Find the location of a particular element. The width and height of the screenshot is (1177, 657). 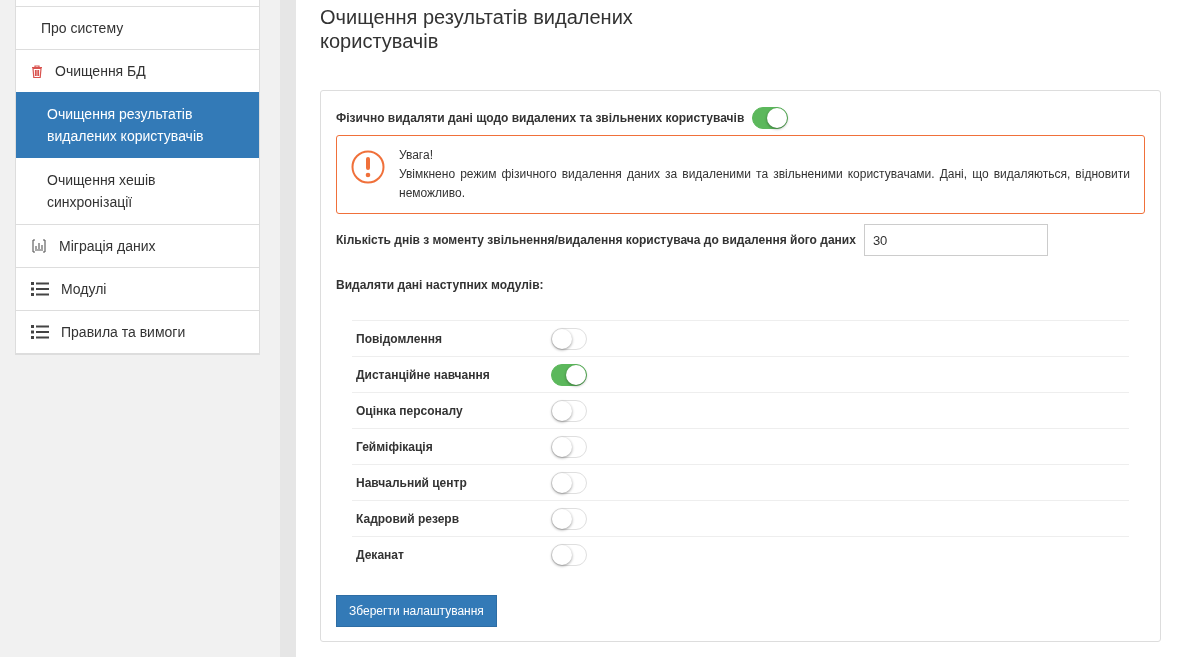

chart-document-icon is located at coordinates (39, 246).